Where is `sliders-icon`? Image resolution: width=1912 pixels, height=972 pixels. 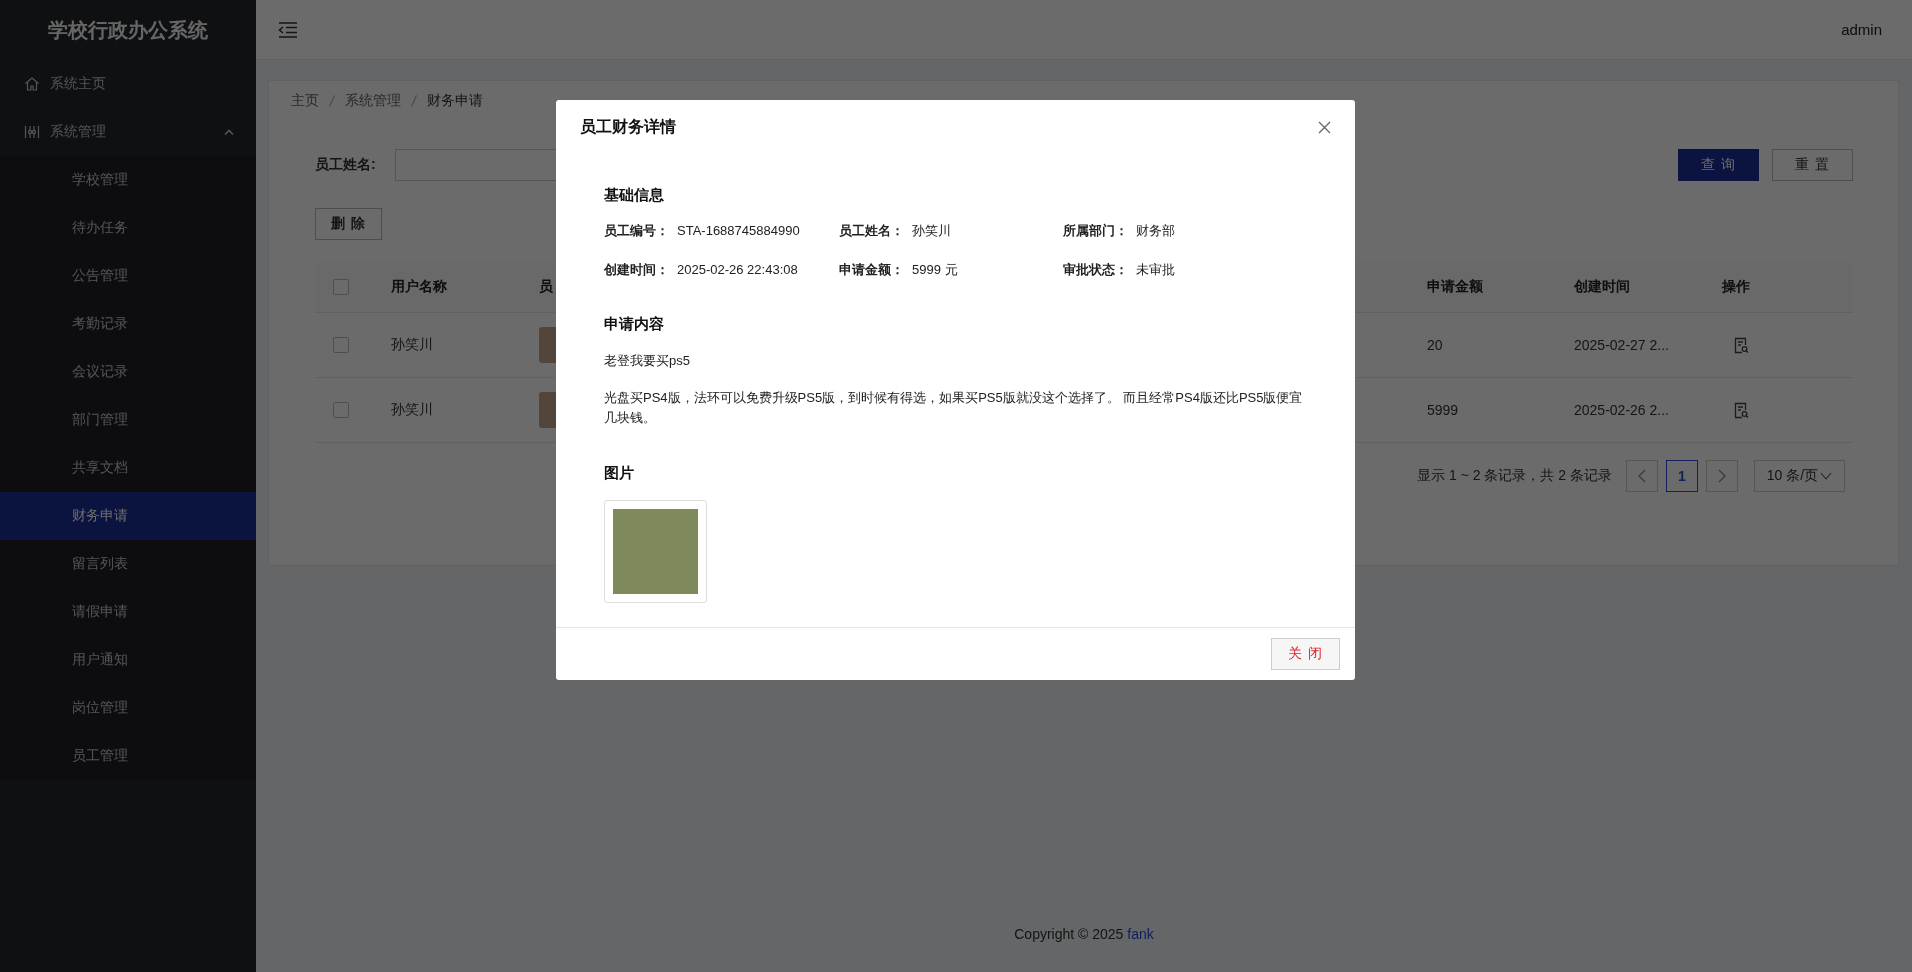 sliders-icon is located at coordinates (32, 132).